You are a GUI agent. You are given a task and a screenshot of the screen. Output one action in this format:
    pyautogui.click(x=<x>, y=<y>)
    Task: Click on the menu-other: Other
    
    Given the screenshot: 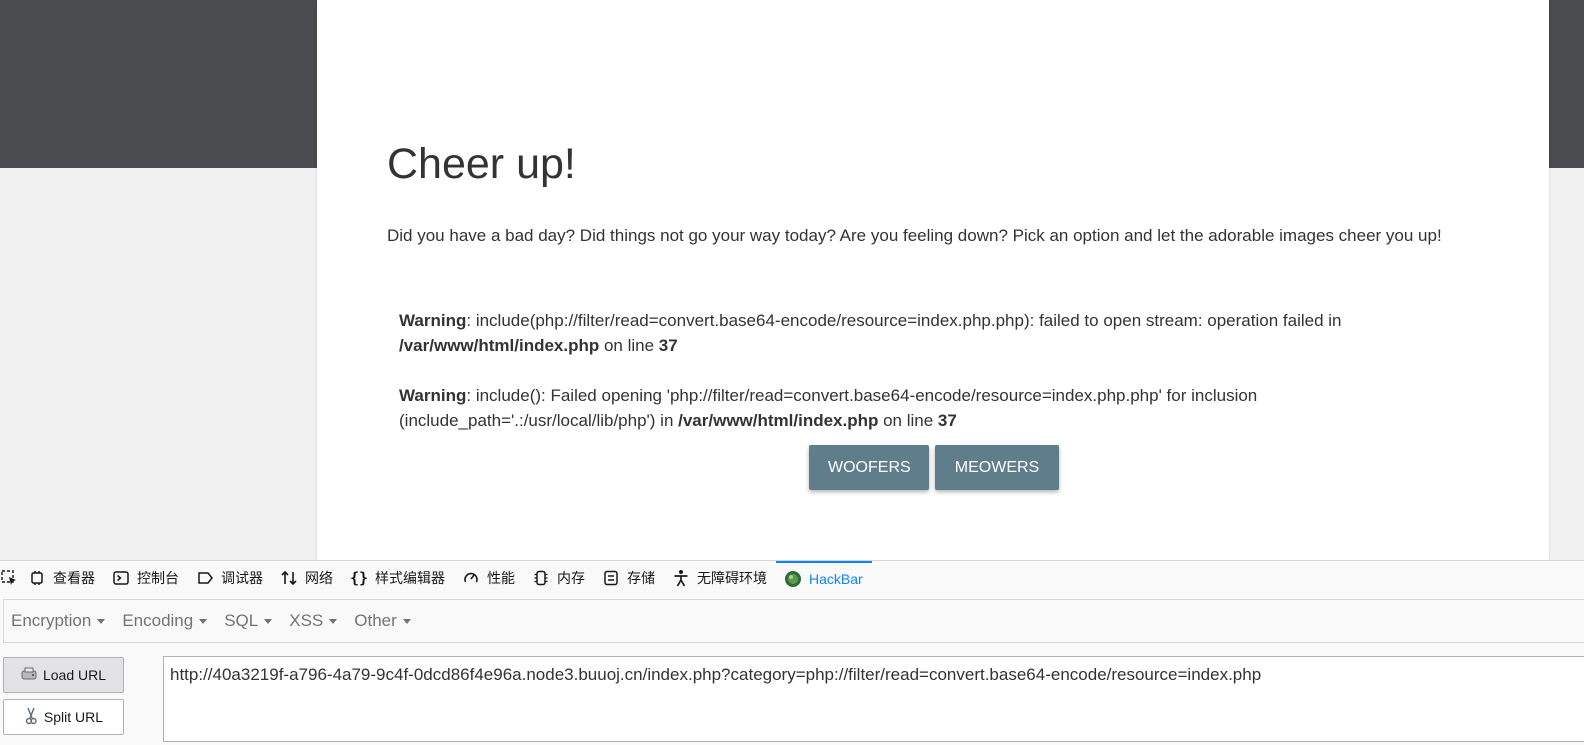 What is the action you would take?
    pyautogui.click(x=383, y=621)
    